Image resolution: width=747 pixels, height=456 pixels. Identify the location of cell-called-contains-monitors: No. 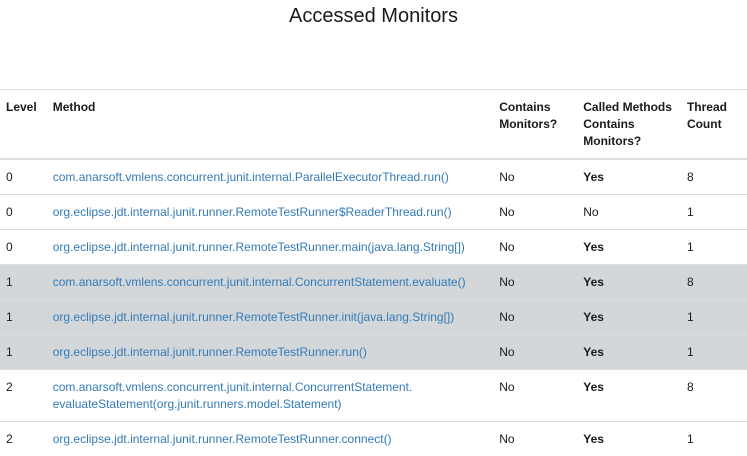
(629, 212).